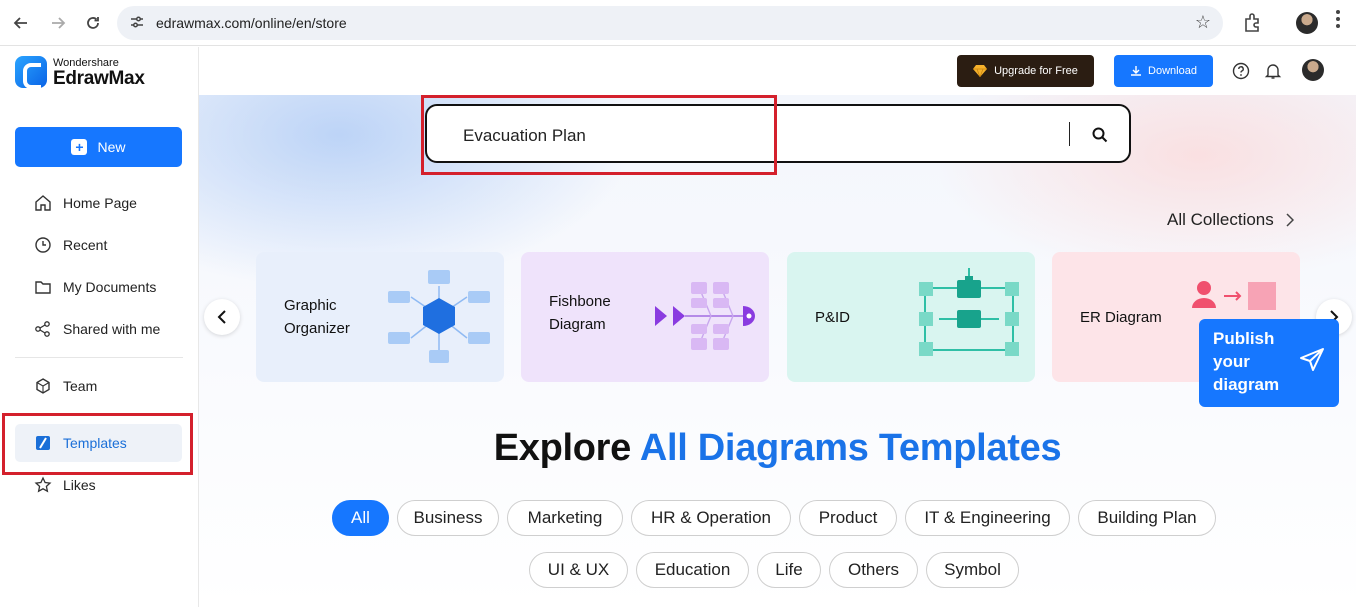  What do you see at coordinates (833, 317) in the screenshot?
I see `card-title-line1: P&ID` at bounding box center [833, 317].